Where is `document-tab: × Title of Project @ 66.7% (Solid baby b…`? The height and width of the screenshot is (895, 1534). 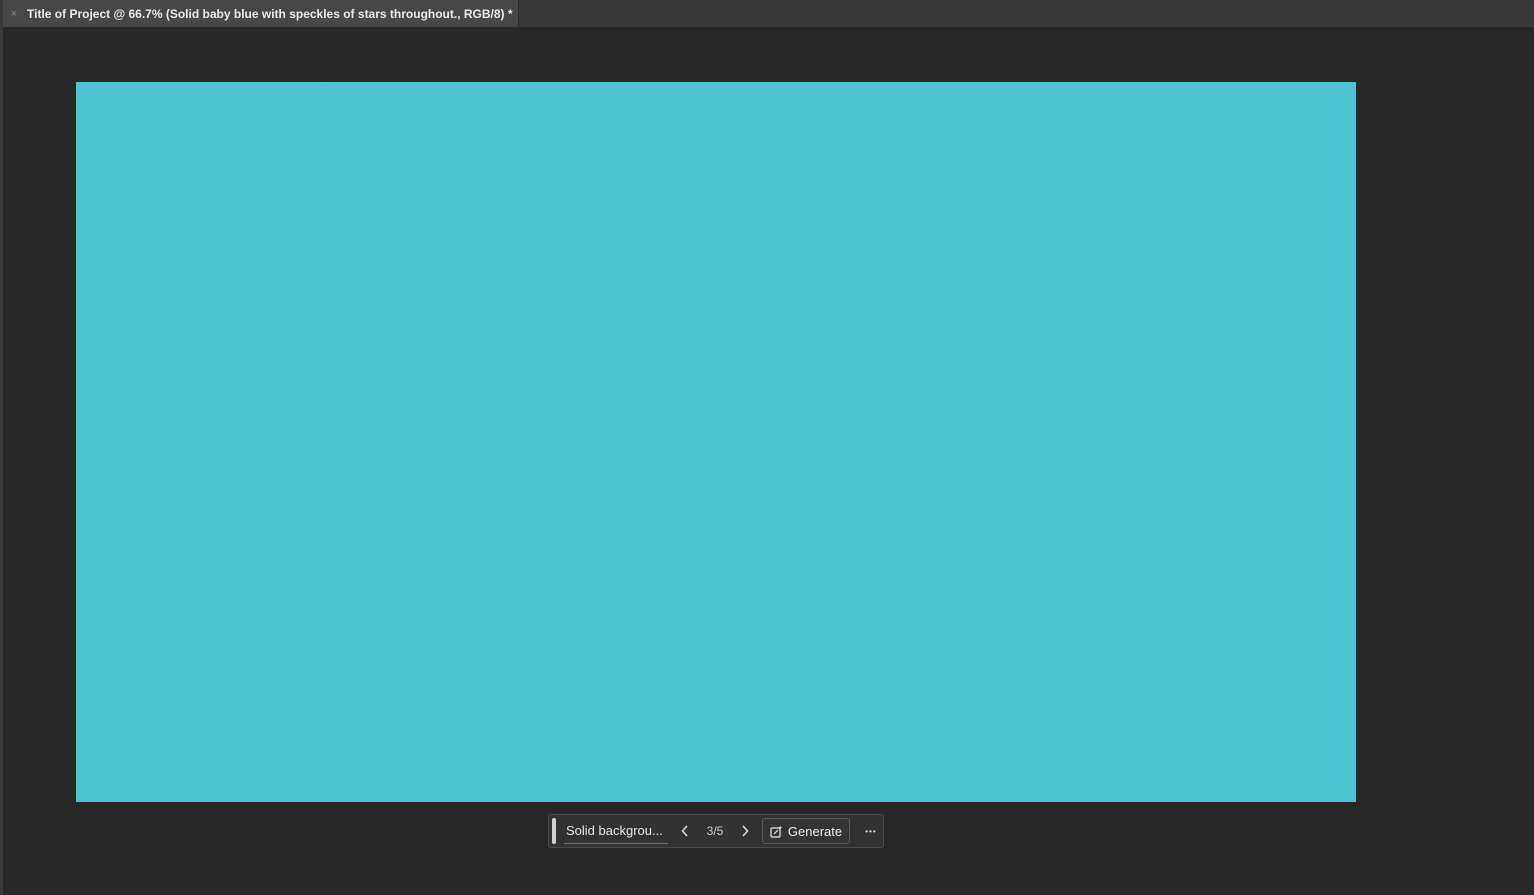 document-tab: × Title of Project @ 66.7% (Solid baby b… is located at coordinates (261, 13).